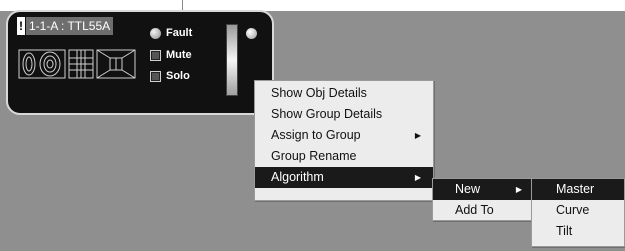  I want to click on menu-item-show-group-details: Show Group Details, so click(344, 114).